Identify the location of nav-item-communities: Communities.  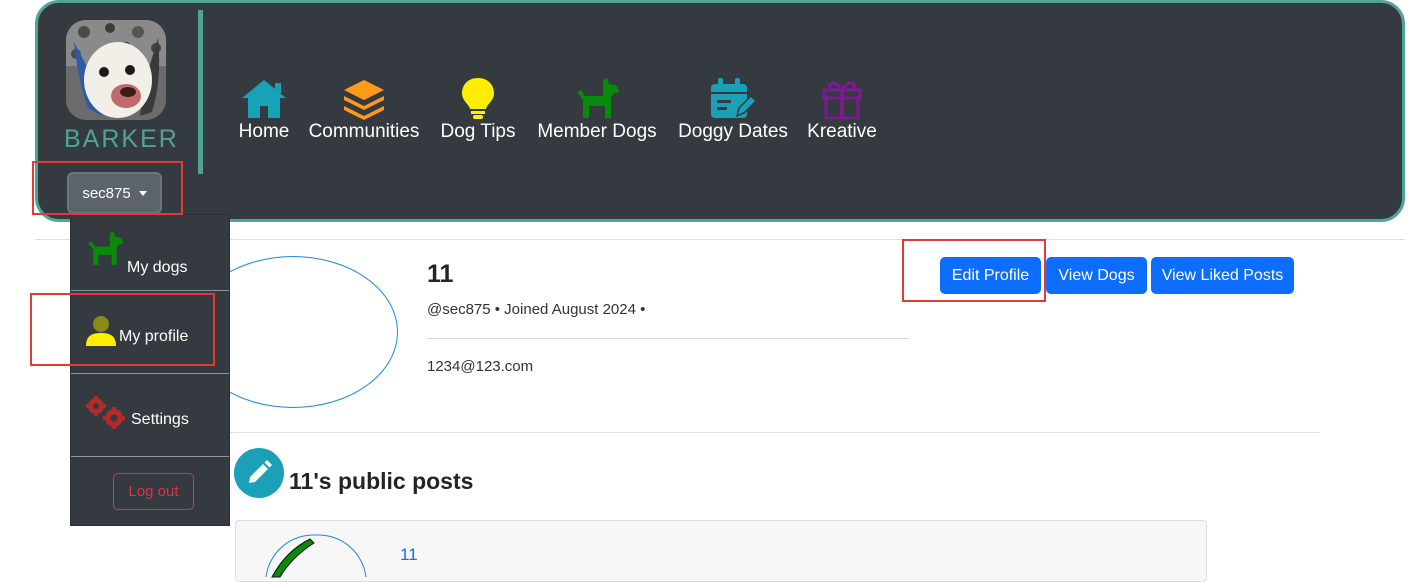
(364, 107).